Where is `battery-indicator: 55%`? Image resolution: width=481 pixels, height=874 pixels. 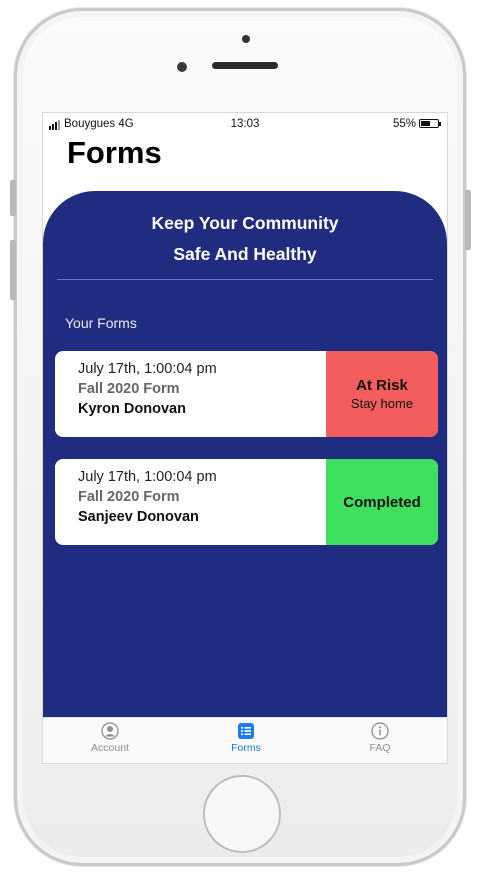 battery-indicator: 55% is located at coordinates (416, 124).